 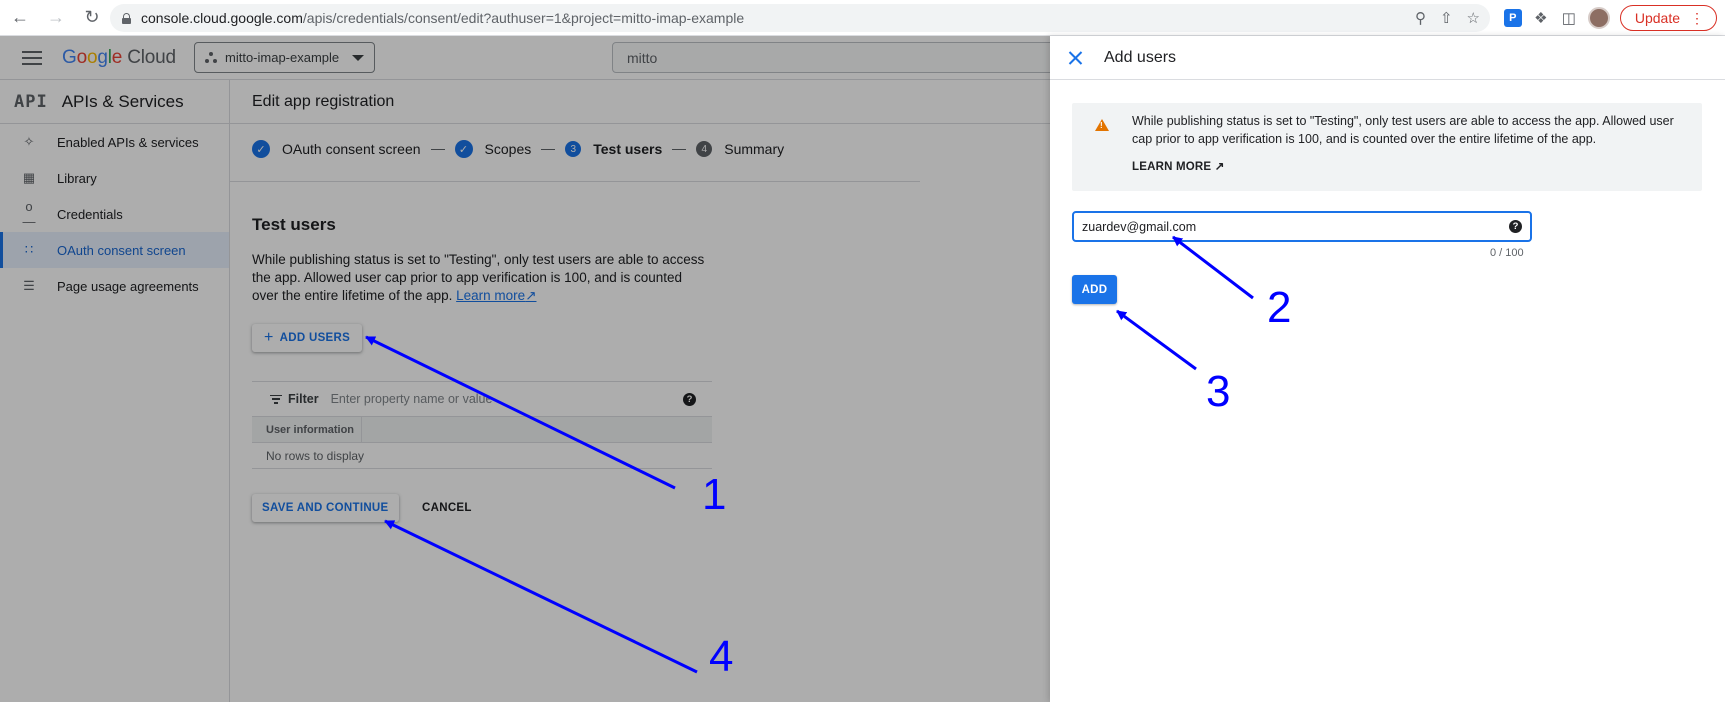 I want to click on extension-icon: P, so click(x=1512, y=18).